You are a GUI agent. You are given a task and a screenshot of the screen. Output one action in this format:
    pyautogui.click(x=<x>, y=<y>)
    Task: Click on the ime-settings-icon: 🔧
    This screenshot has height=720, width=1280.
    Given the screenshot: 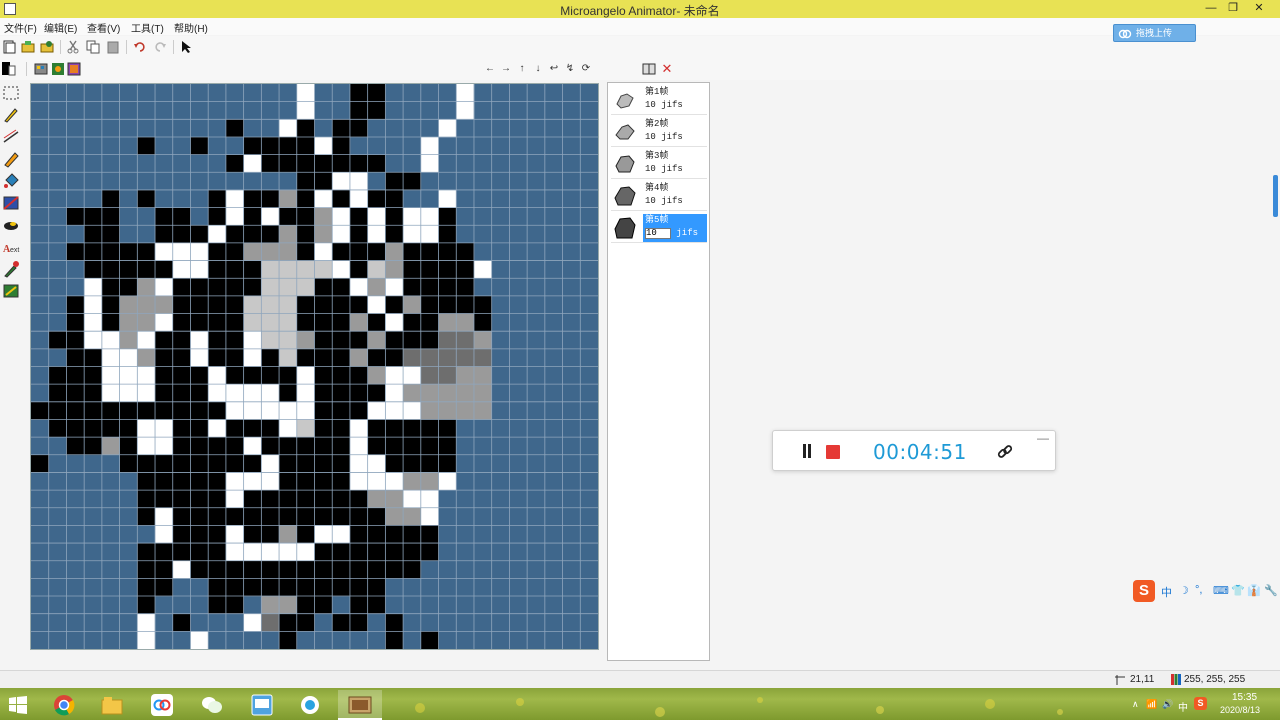 What is the action you would take?
    pyautogui.click(x=1271, y=590)
    